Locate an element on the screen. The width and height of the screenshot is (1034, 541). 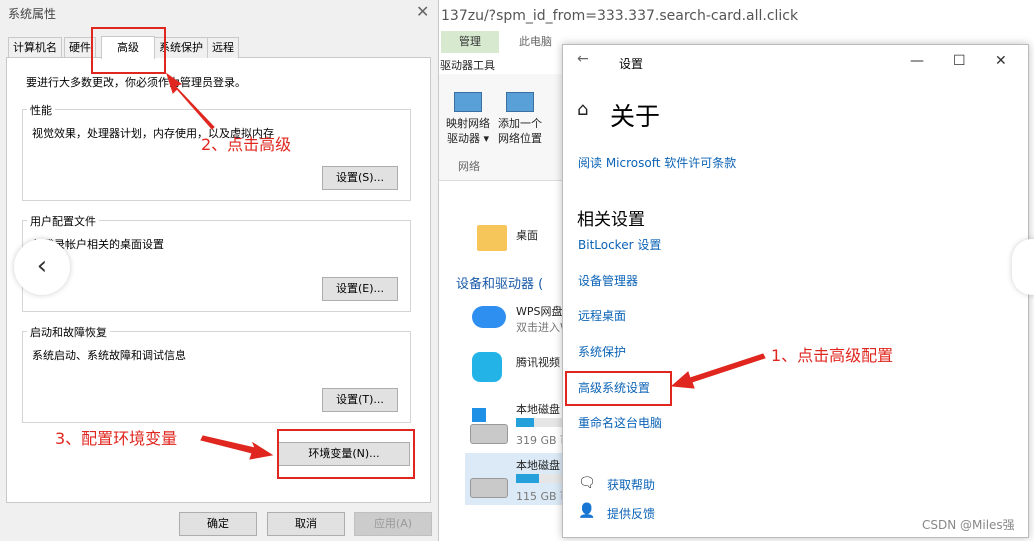
carousel-prev-button: ‹ is located at coordinates (42, 267).